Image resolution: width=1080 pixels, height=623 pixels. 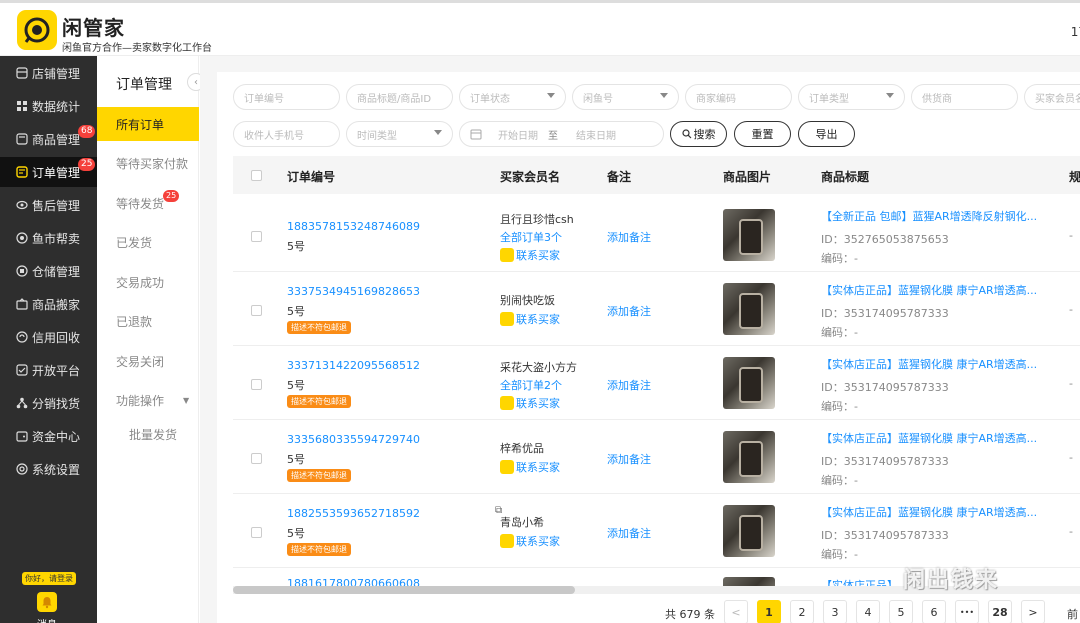 I want to click on chat-icon, so click(x=507, y=255).